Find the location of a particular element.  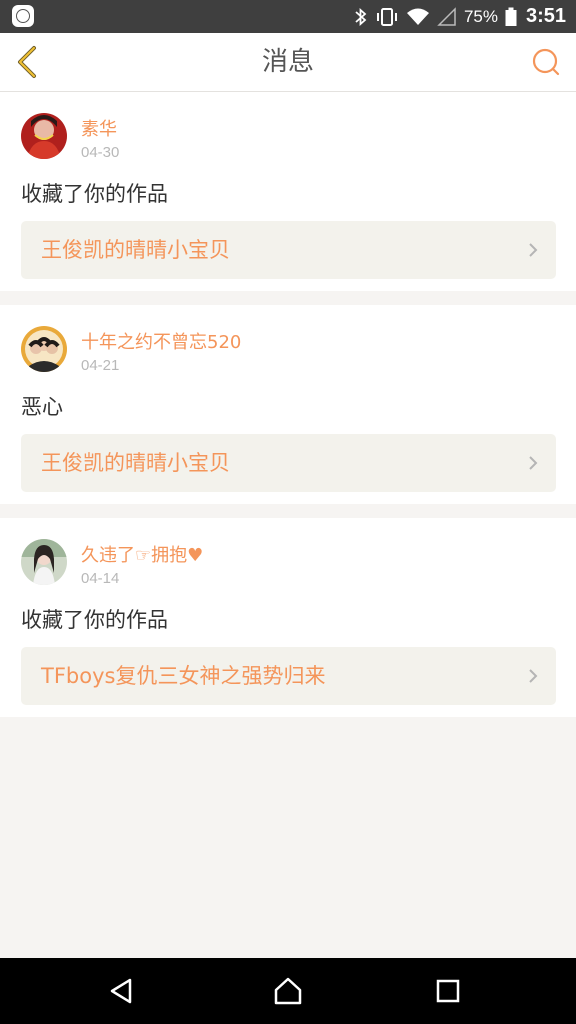

header: 消息 is located at coordinates (288, 62).